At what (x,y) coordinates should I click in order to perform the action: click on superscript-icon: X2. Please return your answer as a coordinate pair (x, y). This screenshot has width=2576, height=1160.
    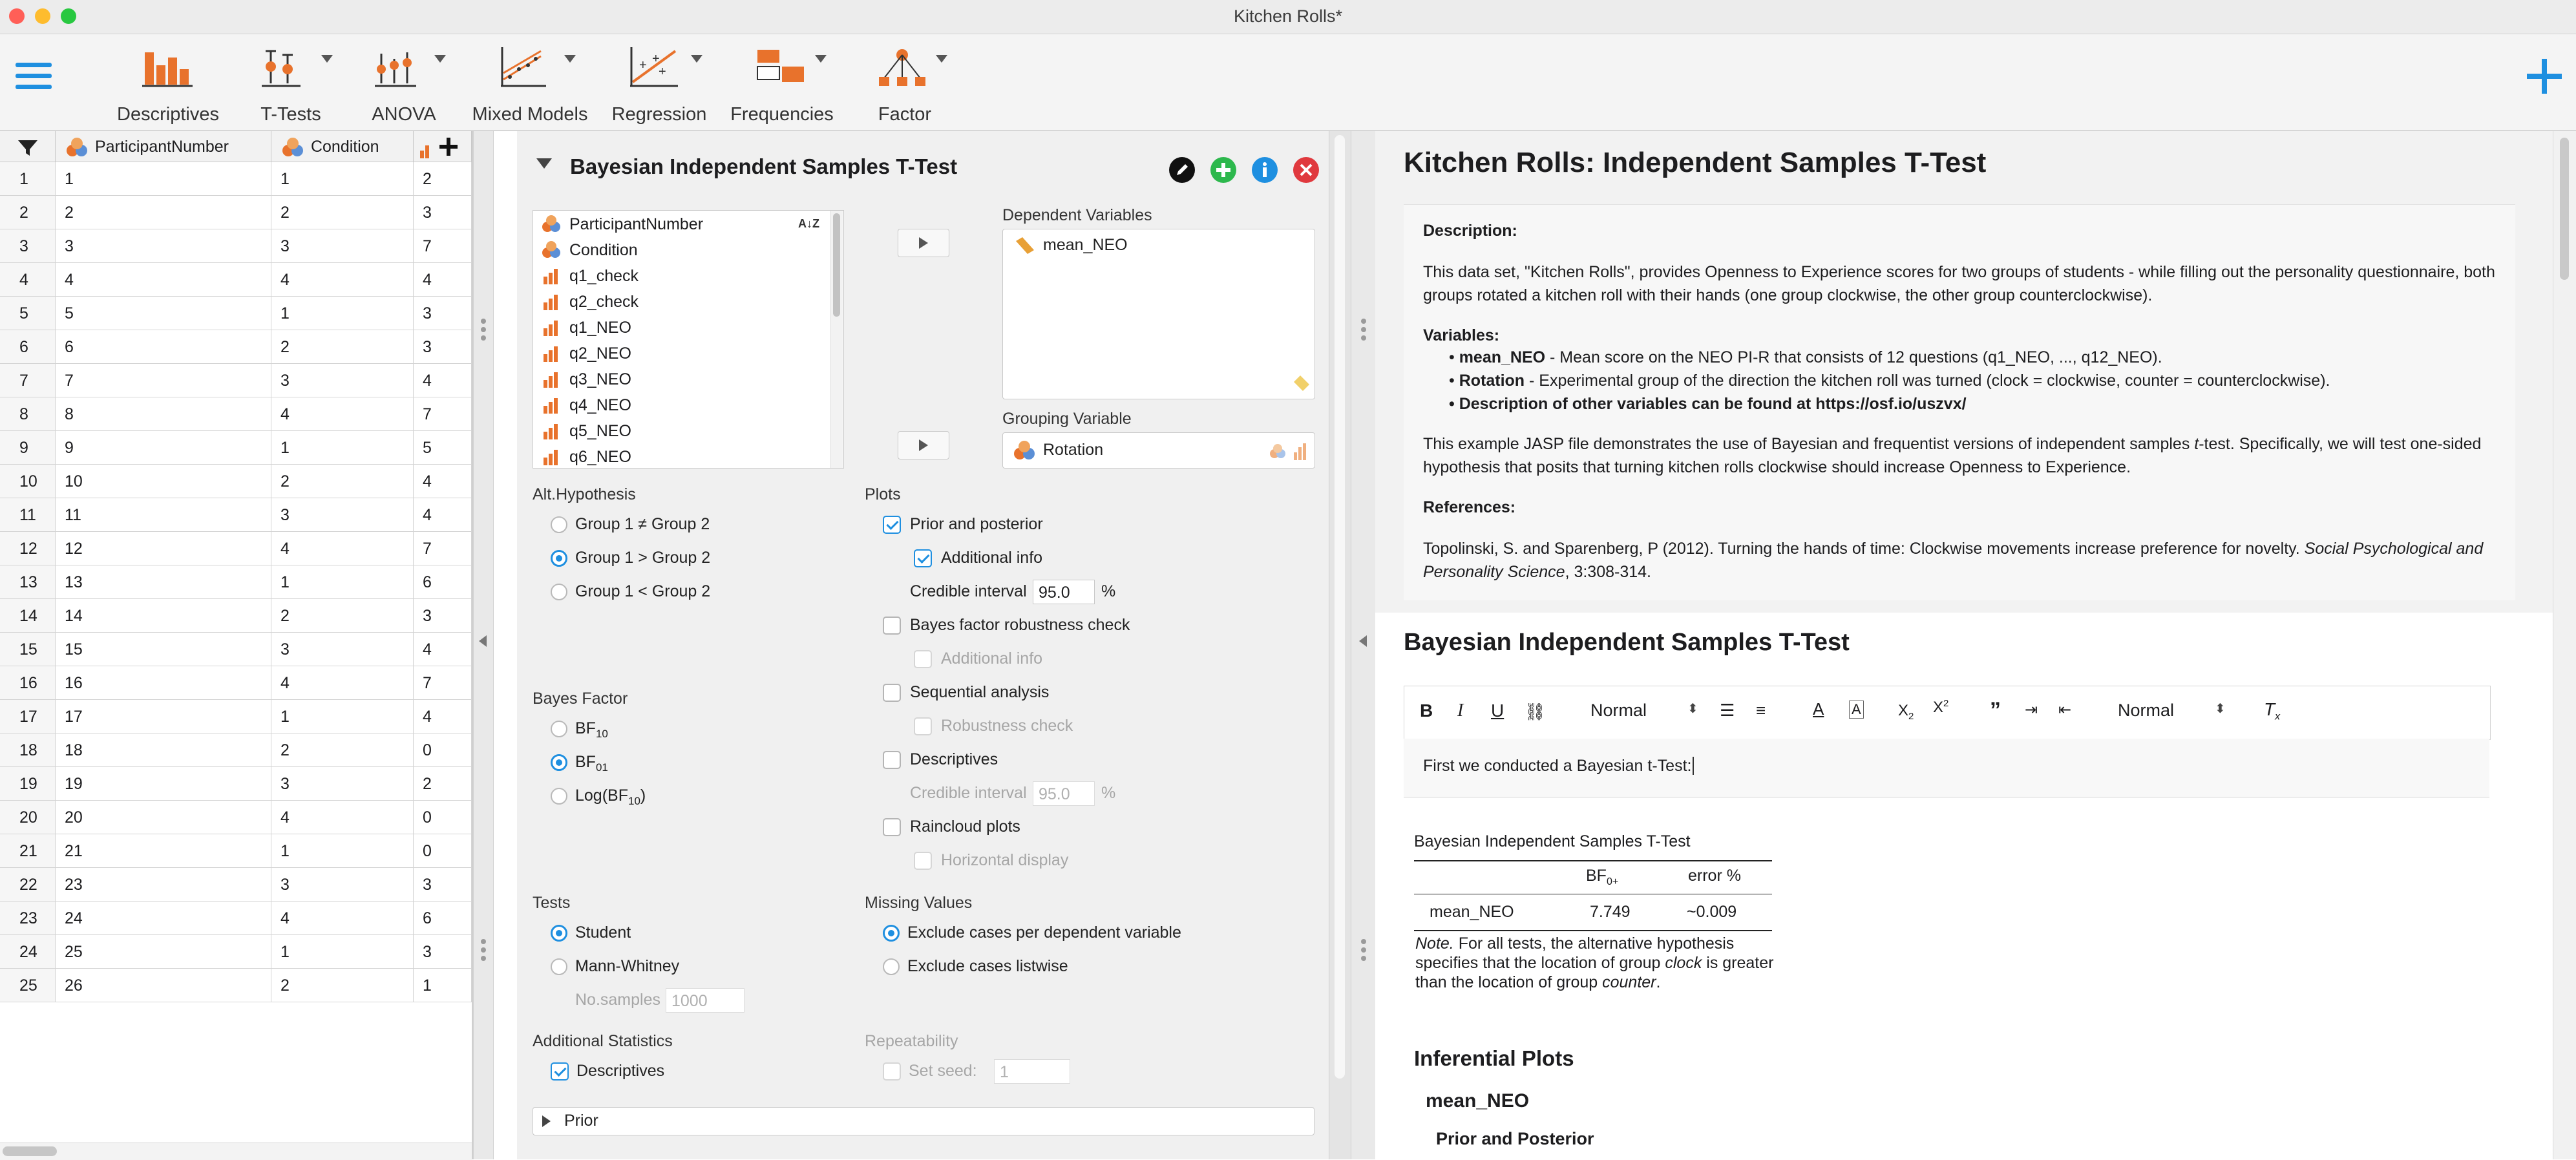
    Looking at the image, I should click on (1940, 707).